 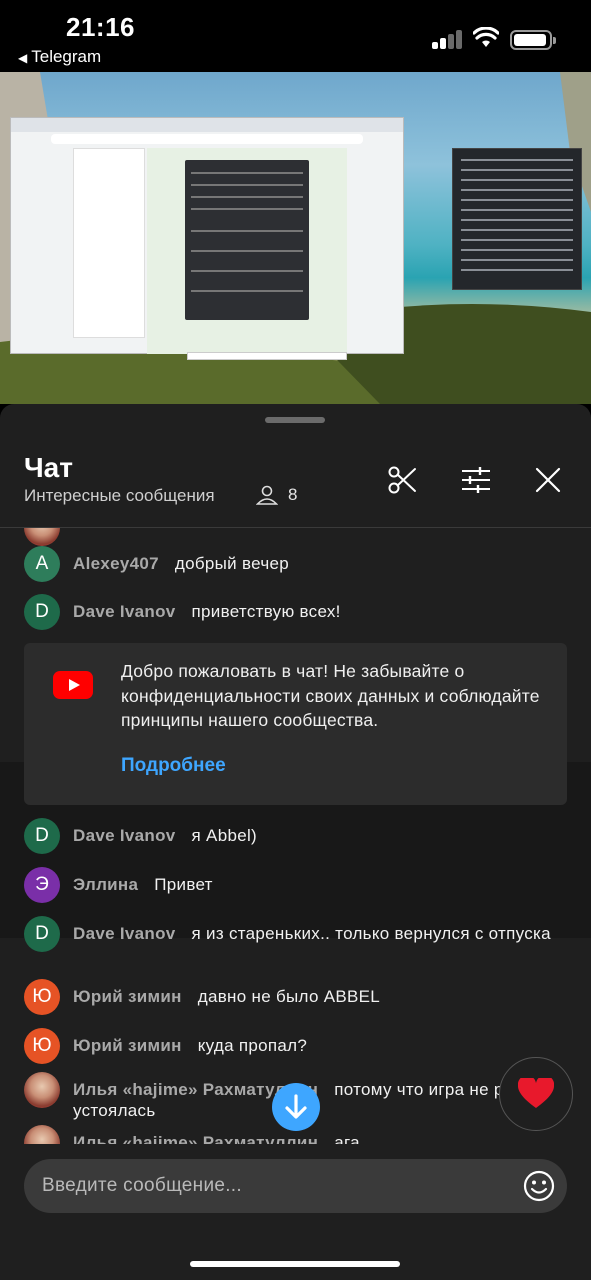 I want to click on message-author: Илья «hajime» Рахматуллин, so click(x=195, y=1138).